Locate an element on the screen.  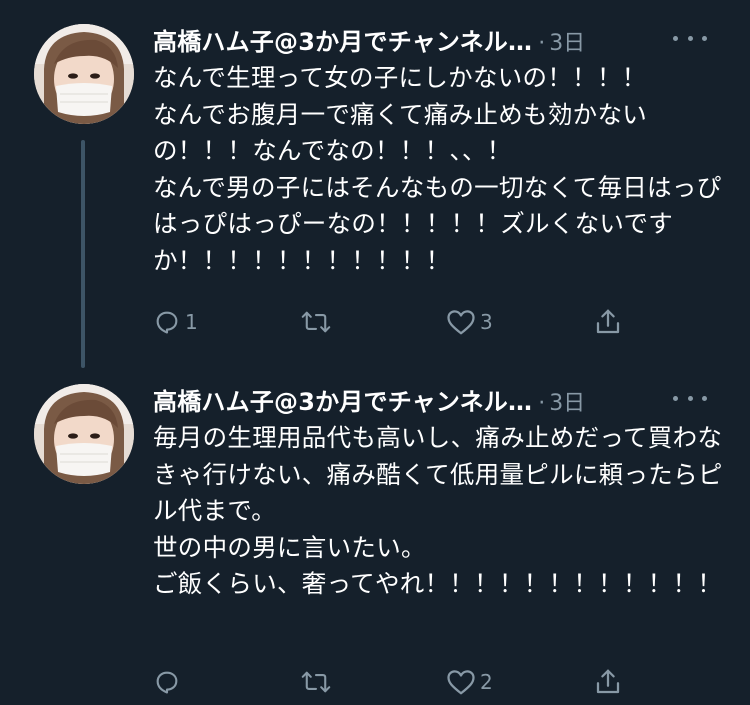
reply-button: 1 is located at coordinates (175, 322).